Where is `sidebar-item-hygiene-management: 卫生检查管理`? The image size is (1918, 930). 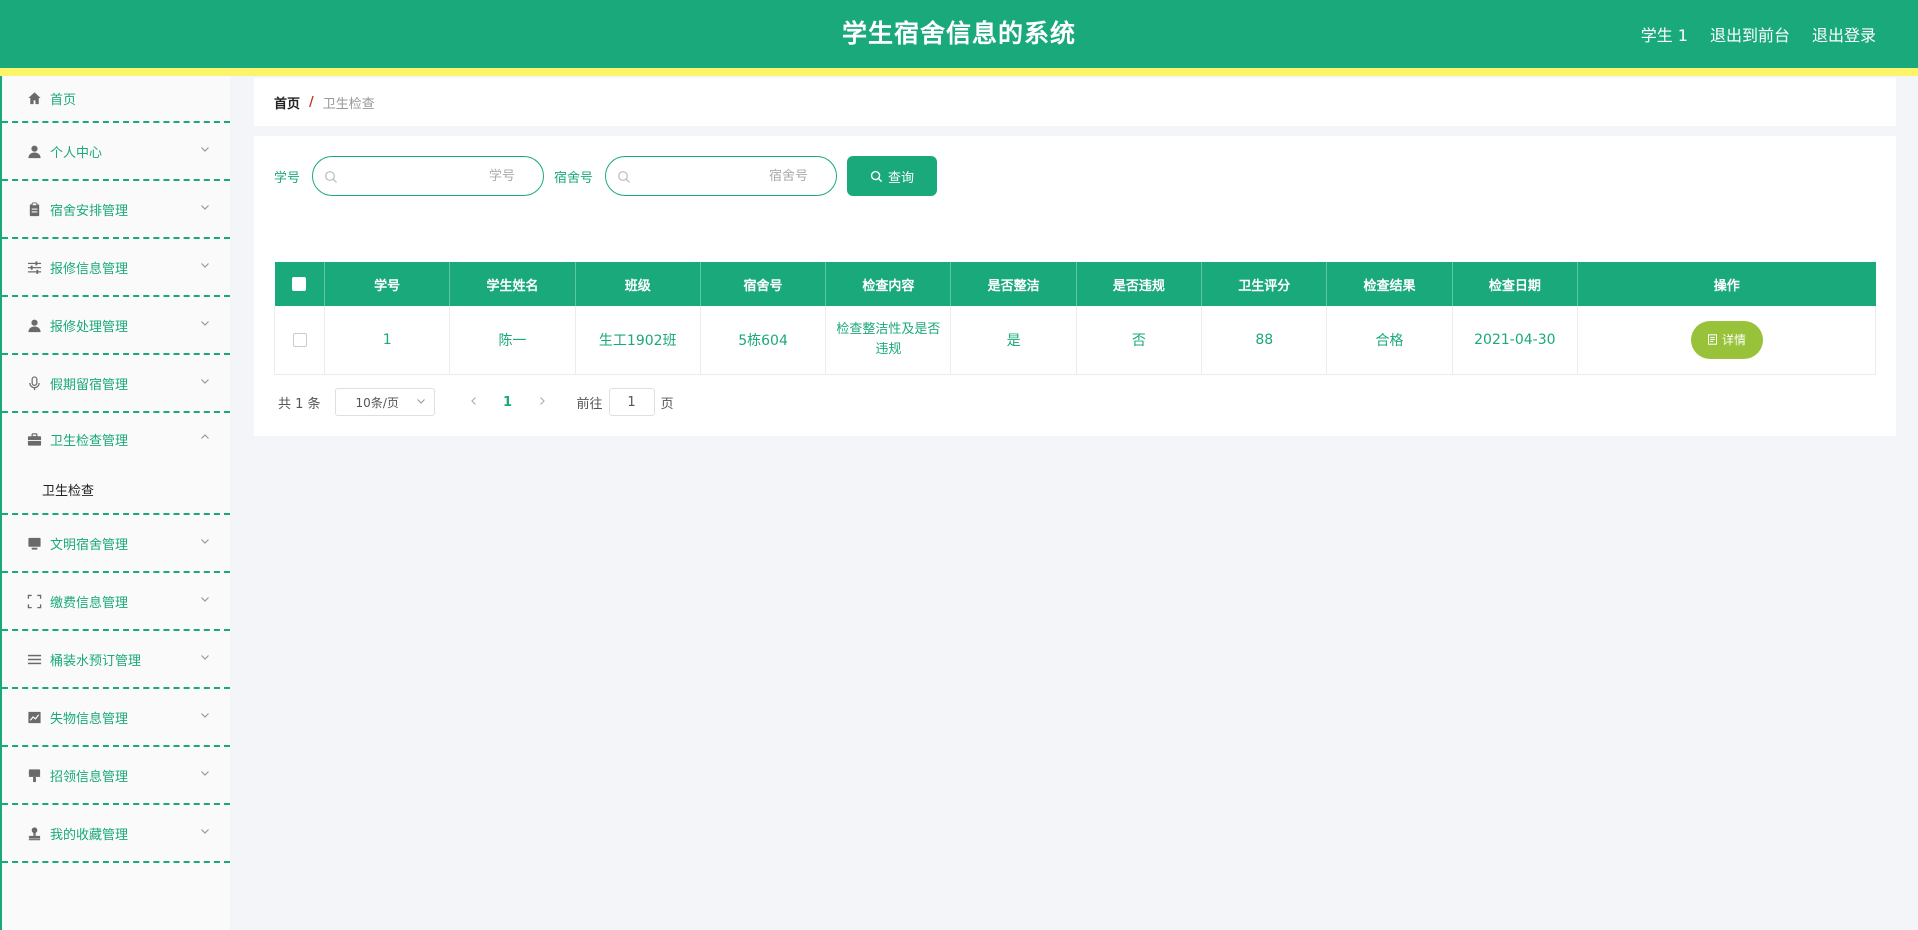
sidebar-item-hygiene-management: 卫生检查管理 is located at coordinates (116, 439).